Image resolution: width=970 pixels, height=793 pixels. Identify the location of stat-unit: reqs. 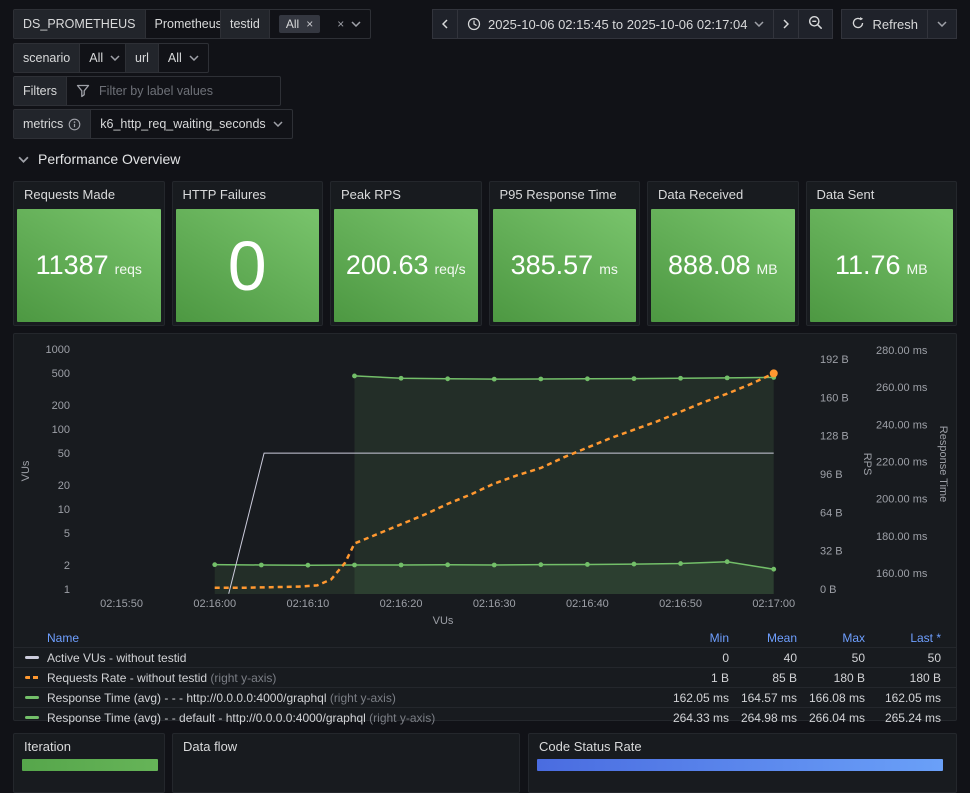
(128, 269).